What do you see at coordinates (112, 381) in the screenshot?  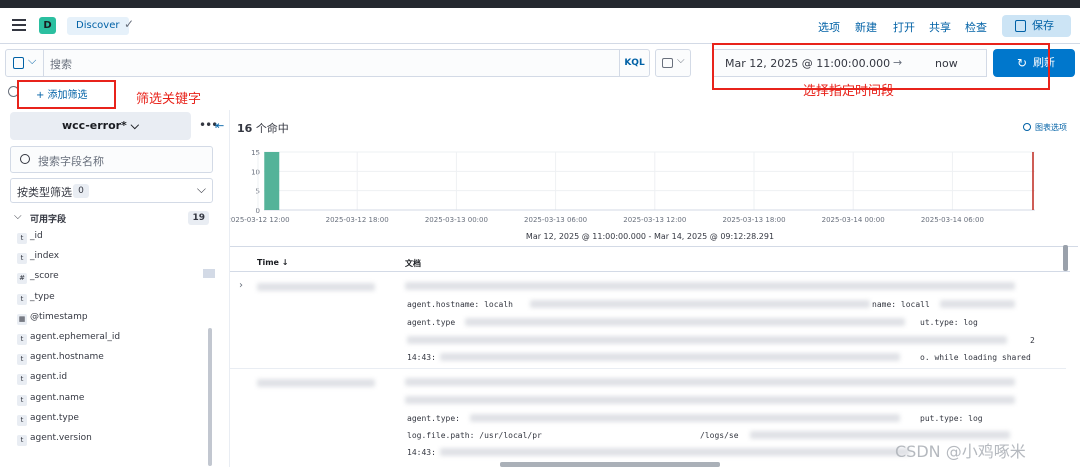 I see `field-item: t agent.id` at bounding box center [112, 381].